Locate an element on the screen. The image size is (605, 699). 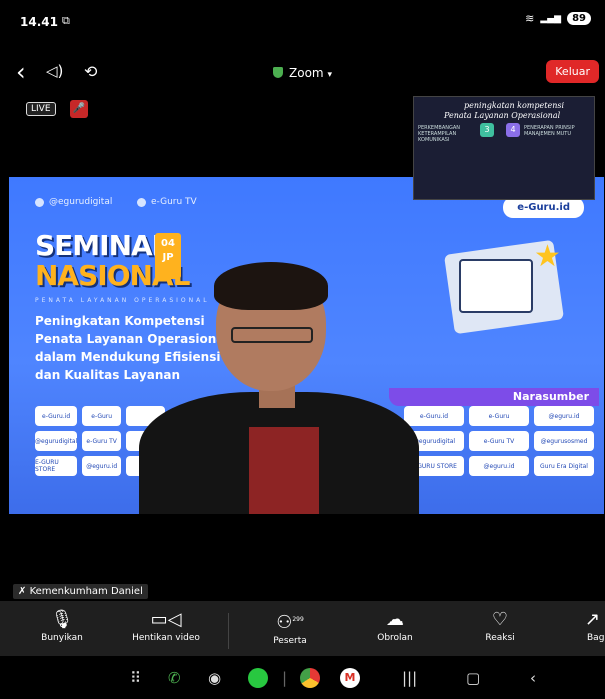
unmute-button: 🎙 Bunyikan is located at coordinates (62, 626).